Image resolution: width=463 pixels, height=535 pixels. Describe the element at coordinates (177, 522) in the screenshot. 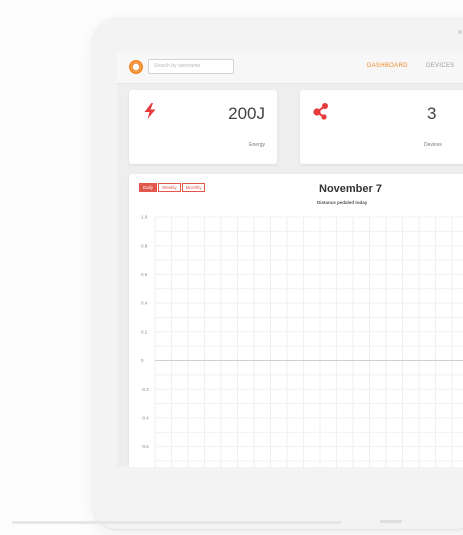

I see `table-edge-line` at that location.